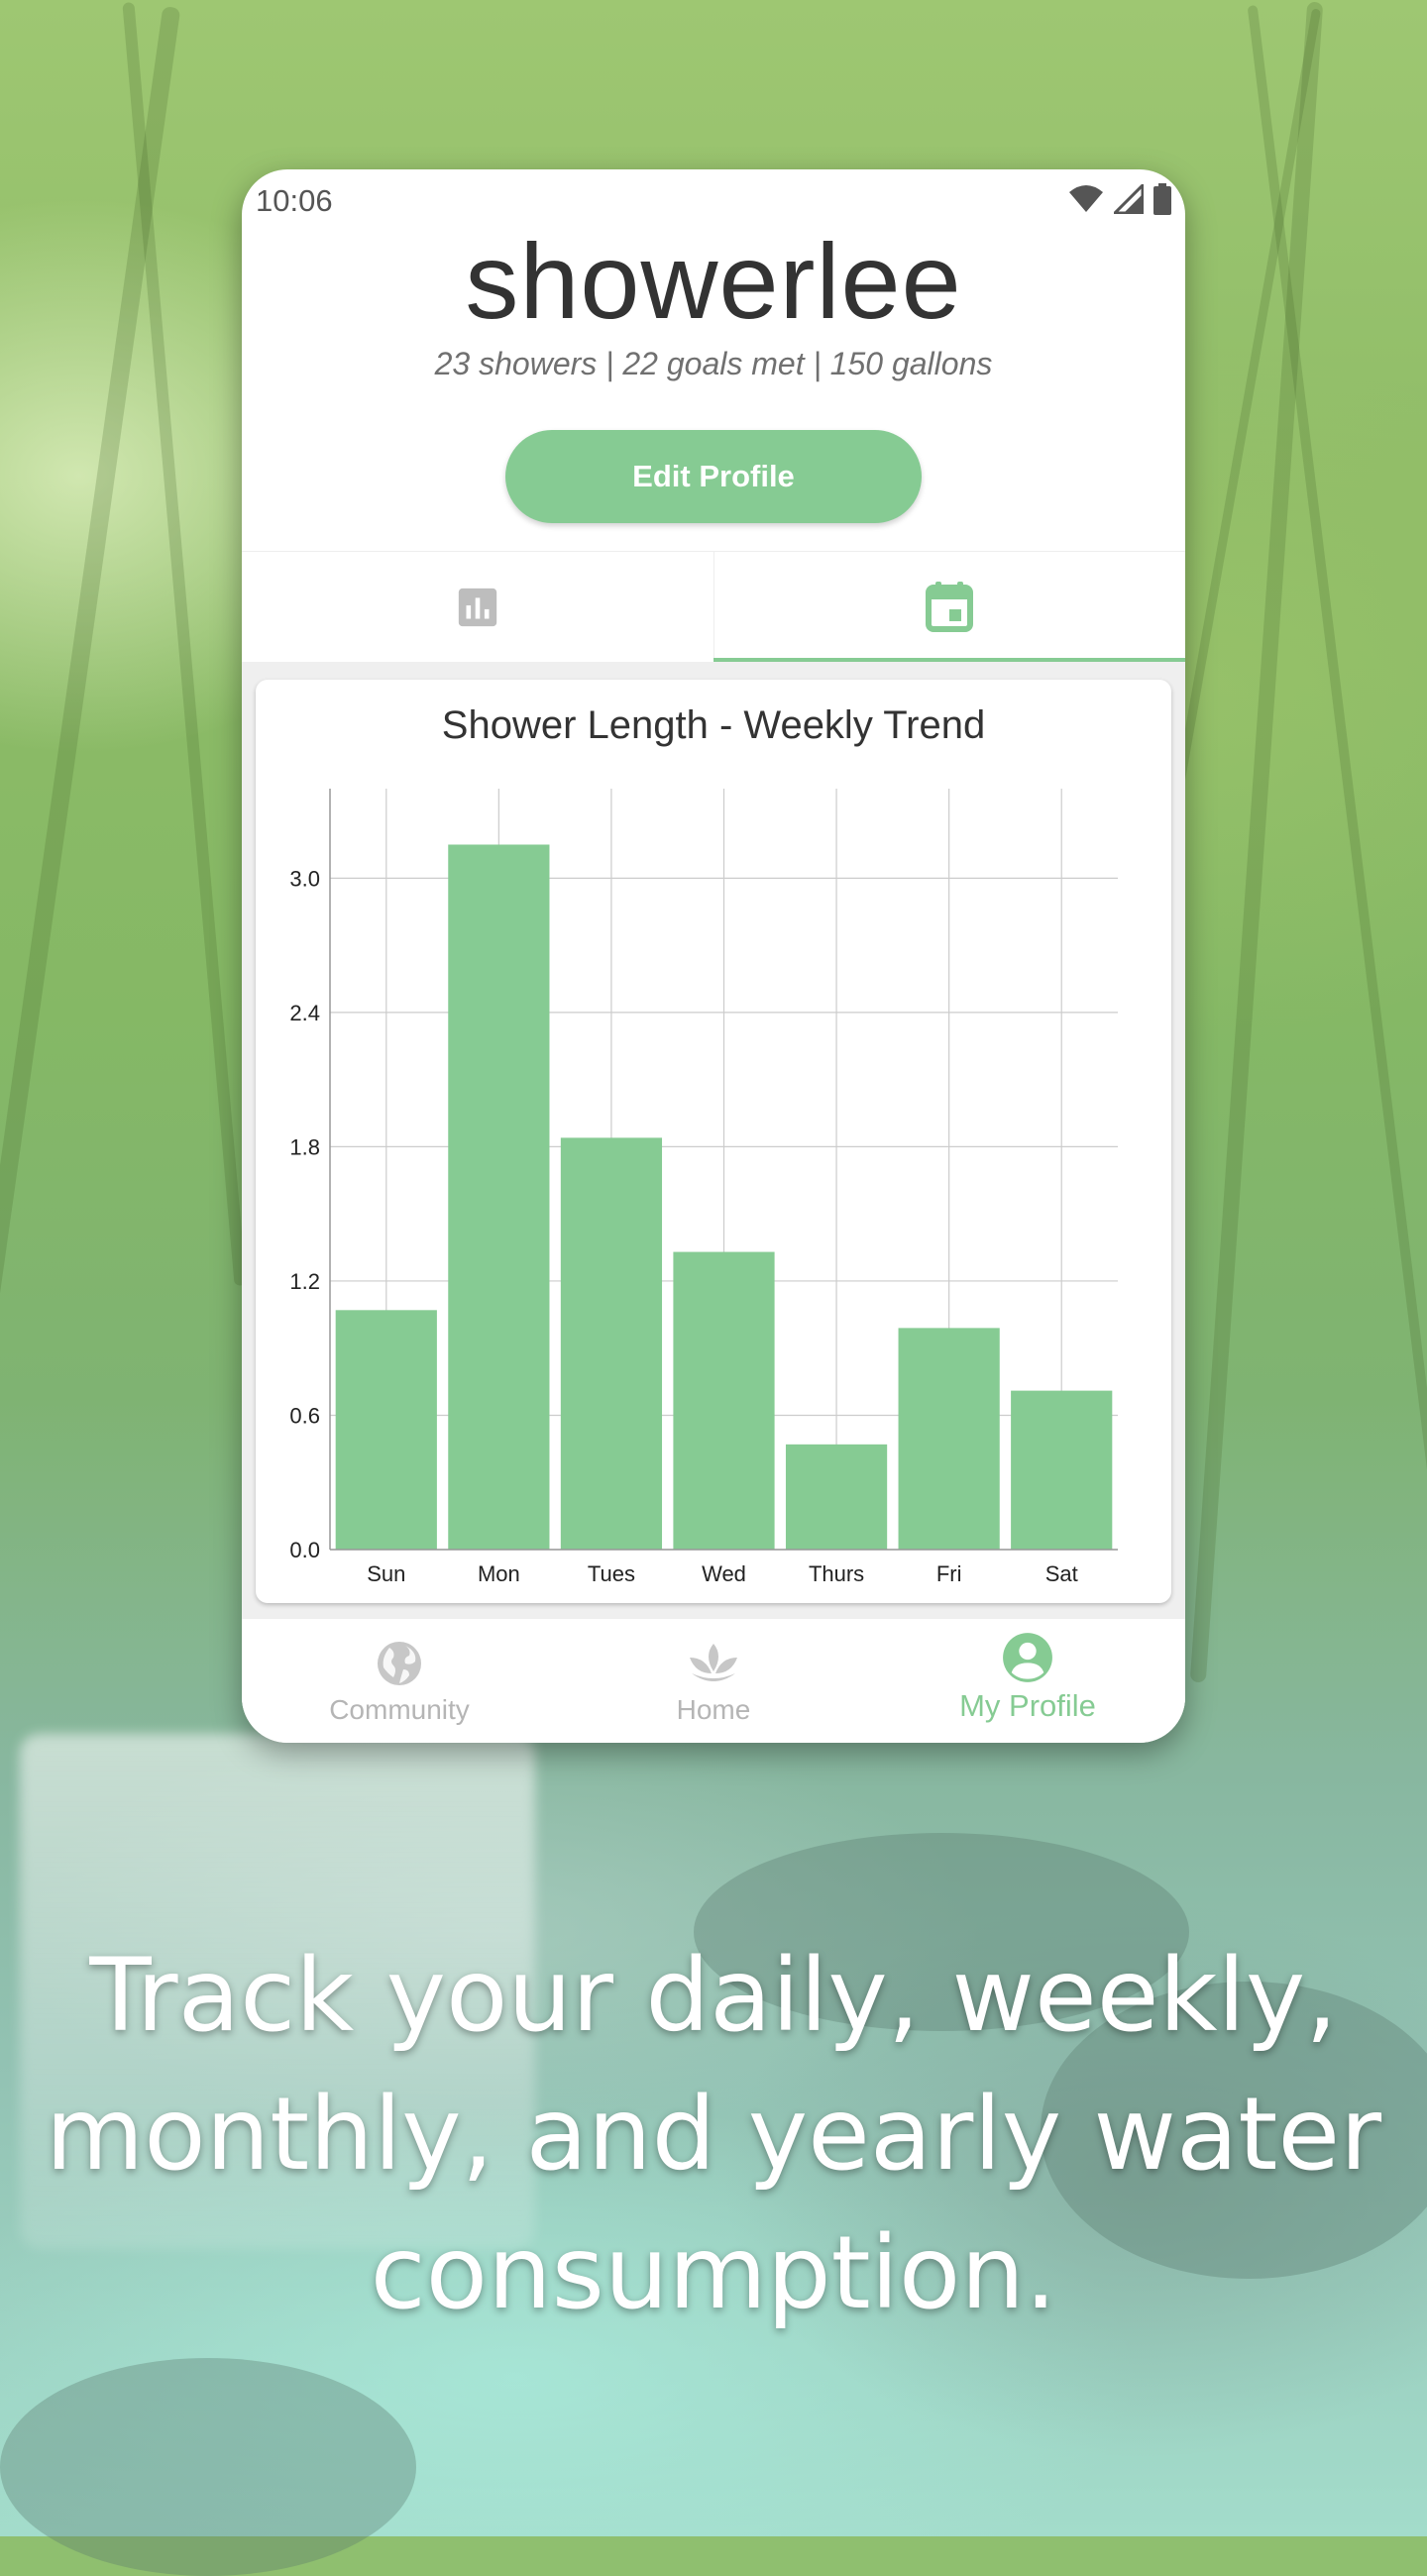 Image resolution: width=1427 pixels, height=2576 pixels. I want to click on account-circle-icon, so click(1027, 1657).